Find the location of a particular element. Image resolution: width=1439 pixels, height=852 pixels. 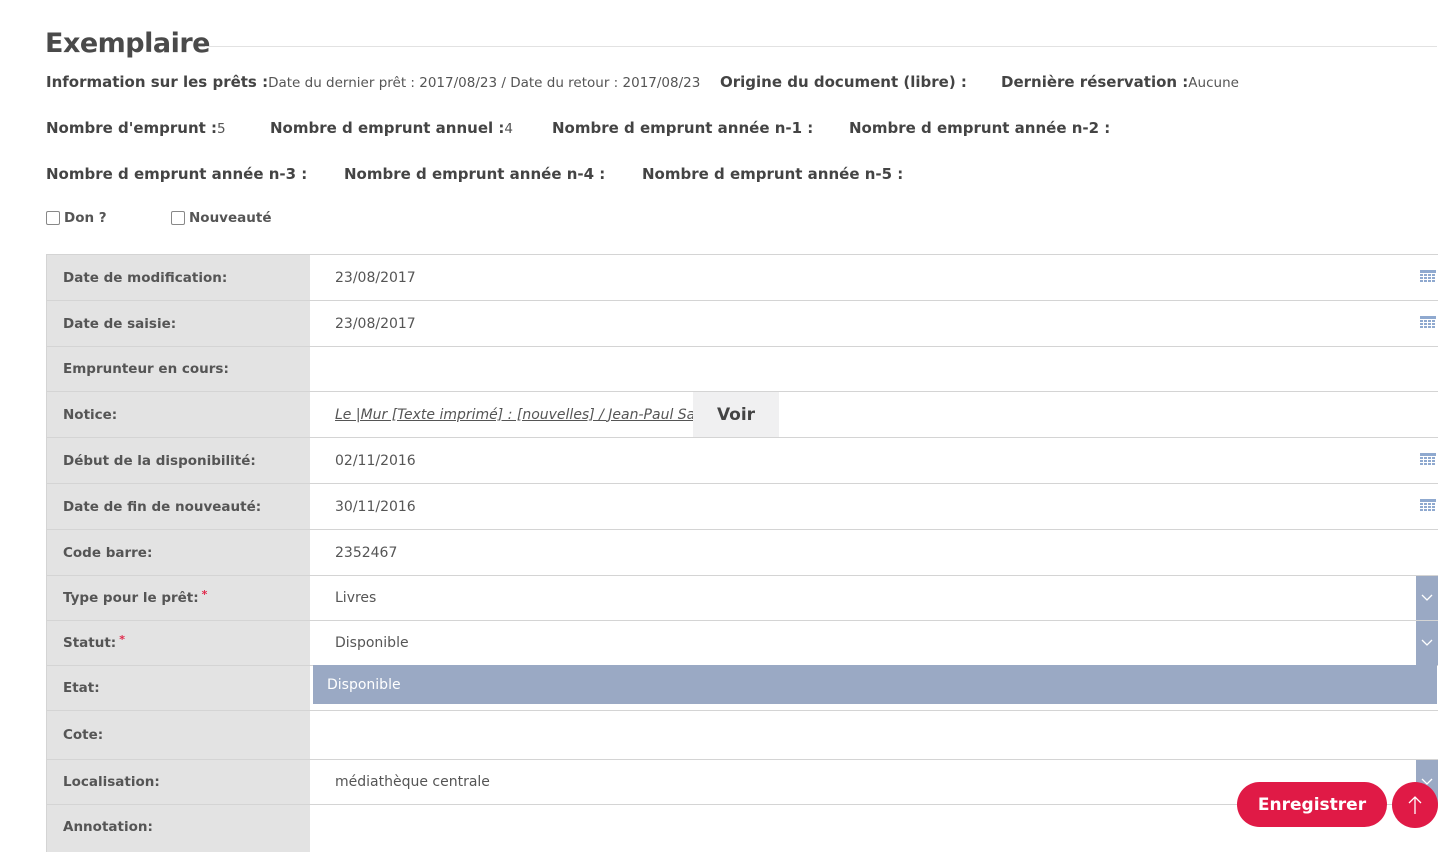

nouveaute-checkbox is located at coordinates (178, 218).